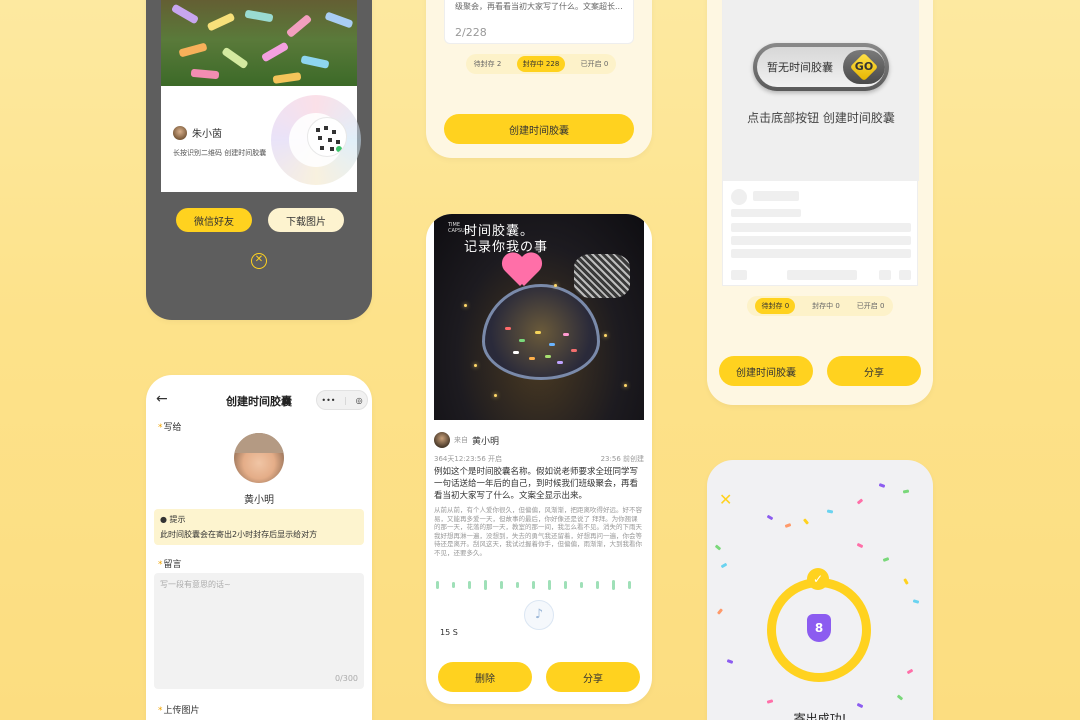 This screenshot has width=1080, height=720. Describe the element at coordinates (775, 306) in the screenshot. I see `tab-pending: 待封存 0` at that location.